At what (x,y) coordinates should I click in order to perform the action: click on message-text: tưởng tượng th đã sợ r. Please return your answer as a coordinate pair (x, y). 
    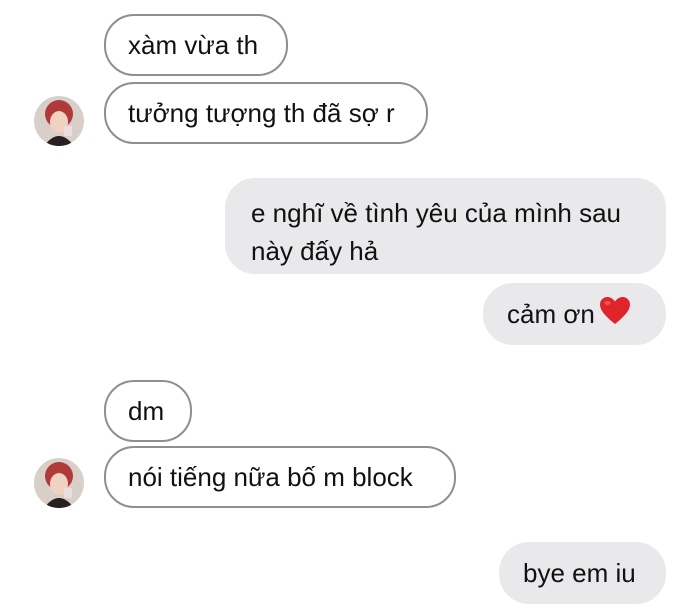
    Looking at the image, I should click on (261, 113).